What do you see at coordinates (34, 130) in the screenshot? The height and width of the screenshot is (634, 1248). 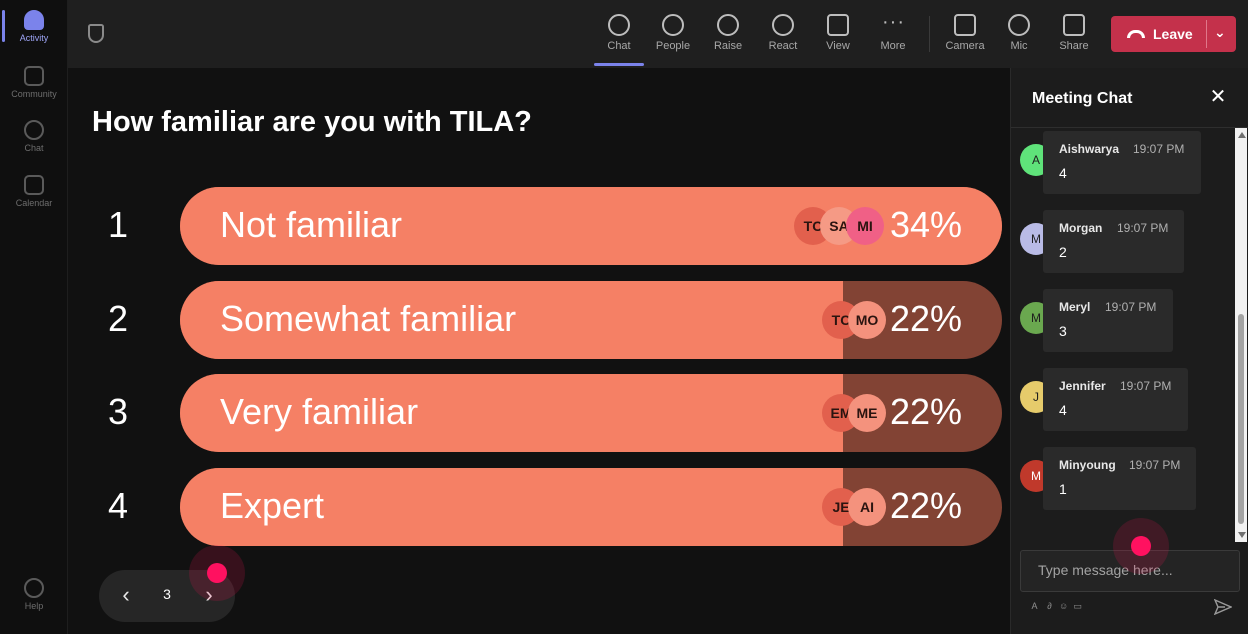 I see `chat-bubble-icon` at bounding box center [34, 130].